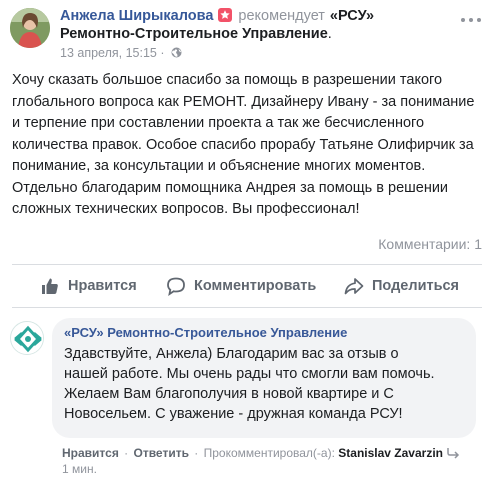 This screenshot has width=494, height=480. Describe the element at coordinates (281, 16) in the screenshot. I see `recommends-label: рекомендует` at that location.